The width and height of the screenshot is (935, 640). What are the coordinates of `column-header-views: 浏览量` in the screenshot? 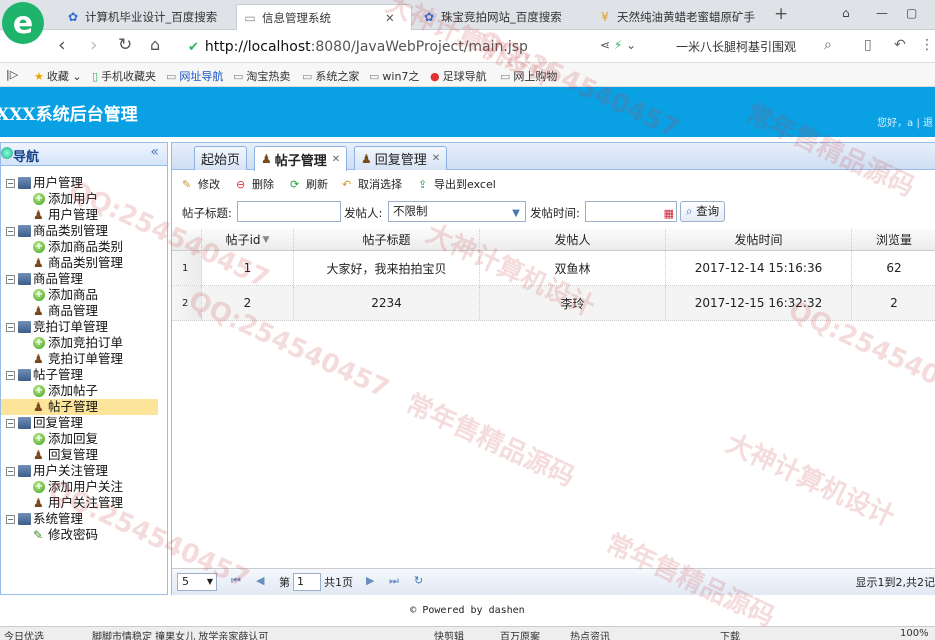 It's located at (893, 239).